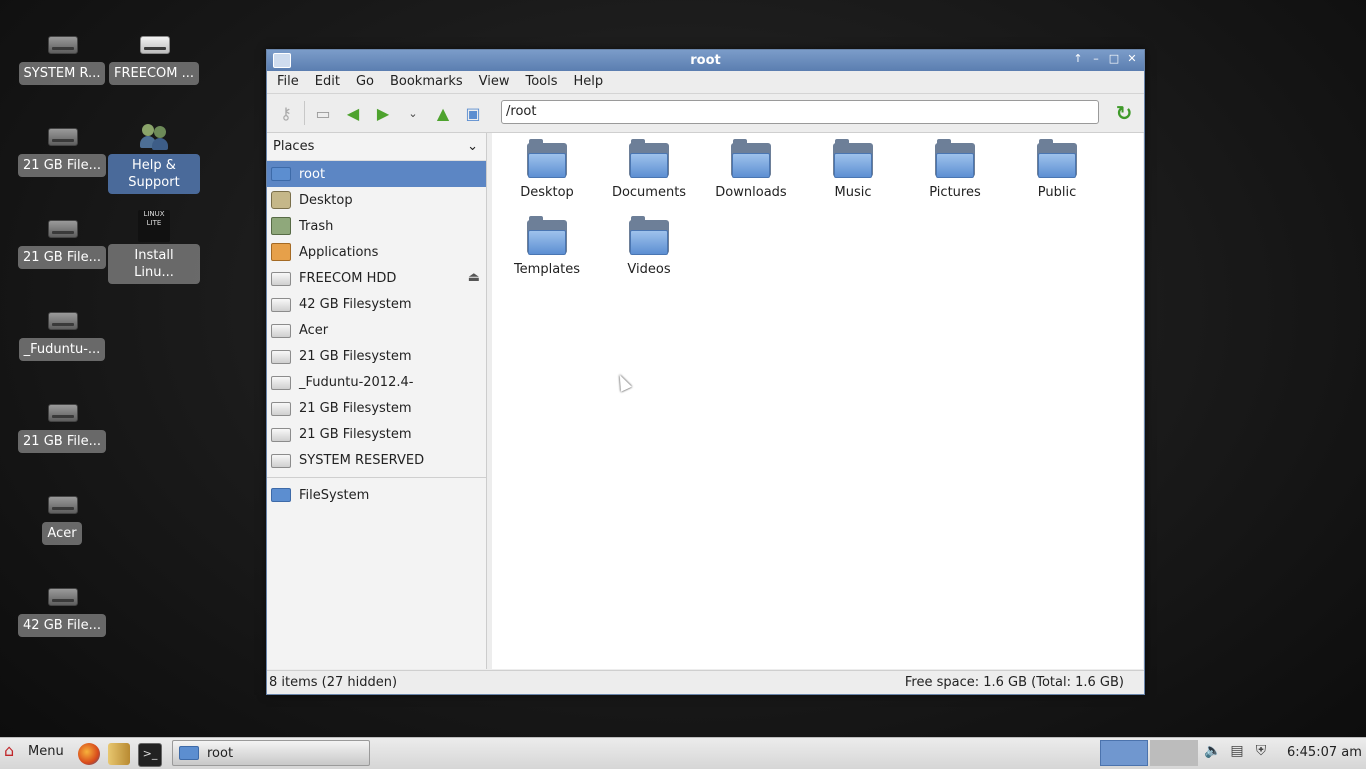 This screenshot has height=769, width=1366. What do you see at coordinates (705, 60) in the screenshot?
I see `titlebar: root ↑ – □ ✕` at bounding box center [705, 60].